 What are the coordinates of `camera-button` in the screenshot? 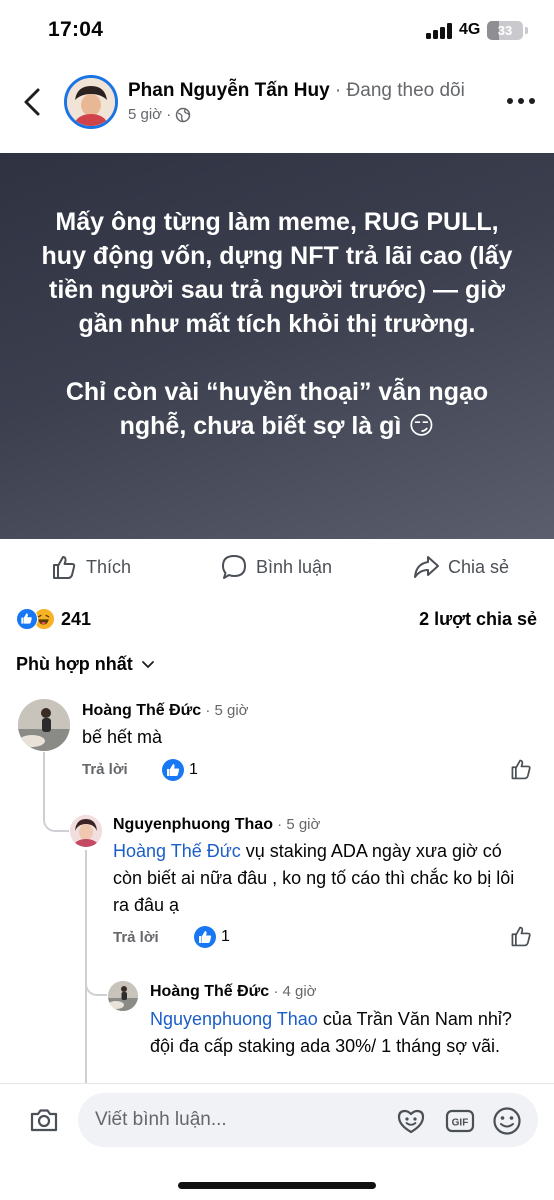 It's located at (44, 1120).